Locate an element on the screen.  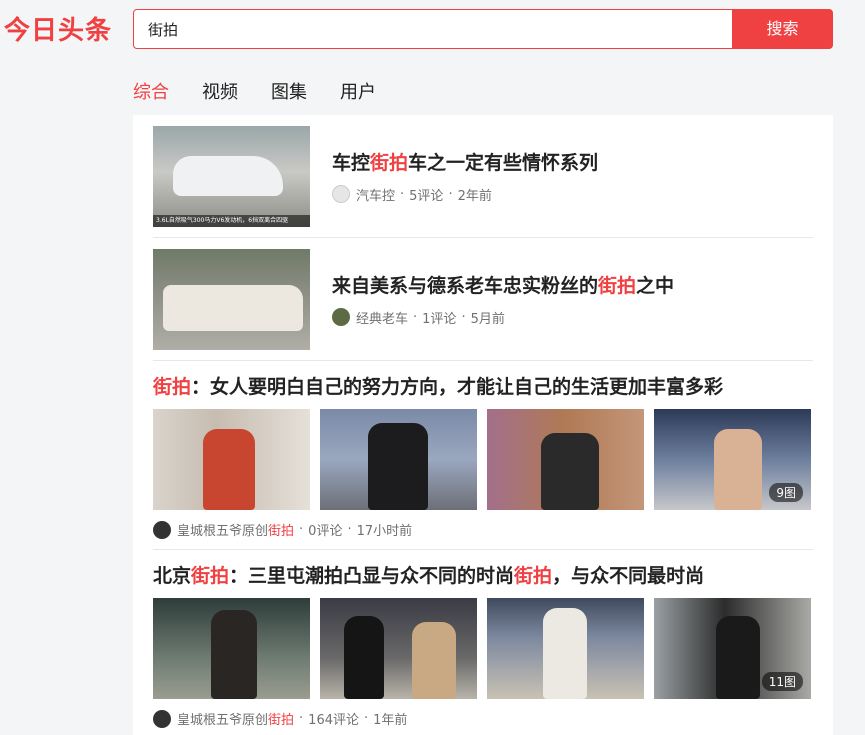
image-count-badge: 11图 is located at coordinates (782, 681).